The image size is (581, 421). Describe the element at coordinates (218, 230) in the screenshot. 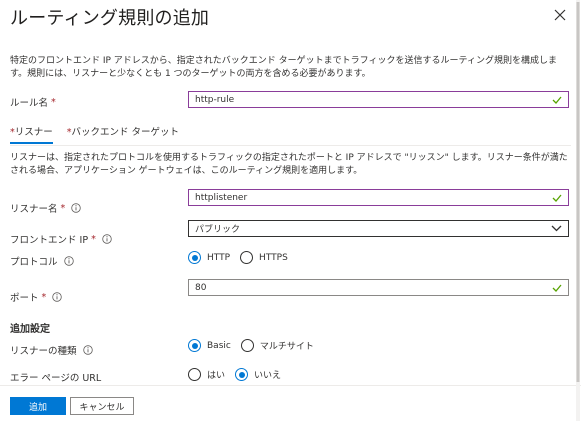

I see `frontend-ip-value: パブリック` at that location.